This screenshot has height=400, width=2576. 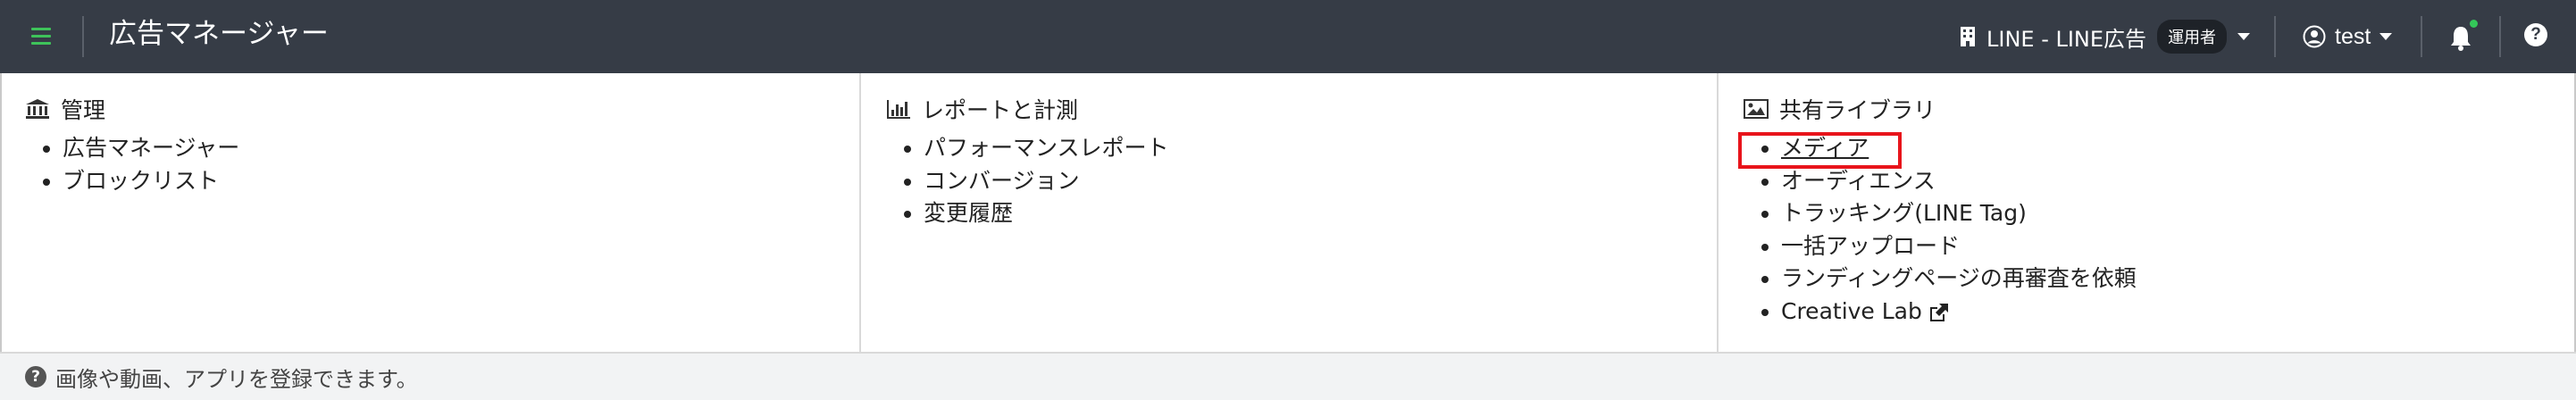 I want to click on link-tracking: トラッキング(LINE Tag), so click(x=1959, y=214).